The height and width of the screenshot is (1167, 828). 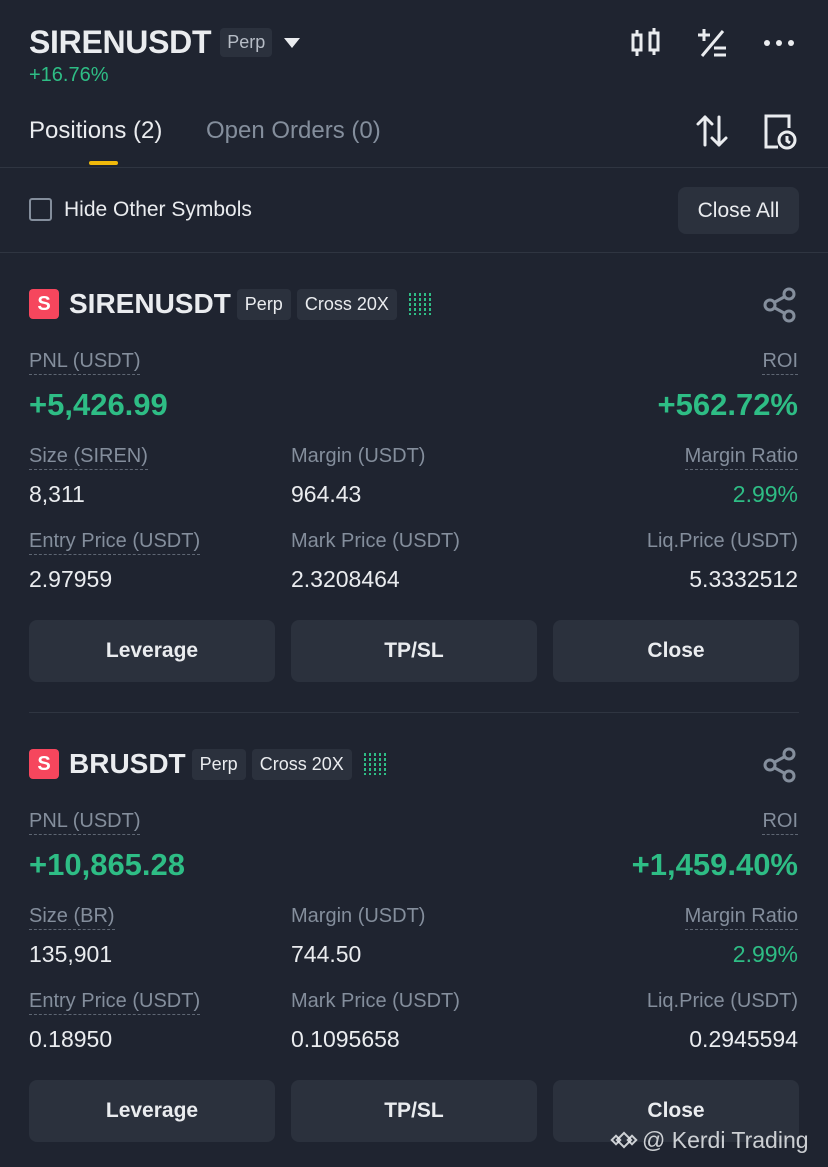 What do you see at coordinates (326, 494) in the screenshot?
I see `margin-value: 964.43` at bounding box center [326, 494].